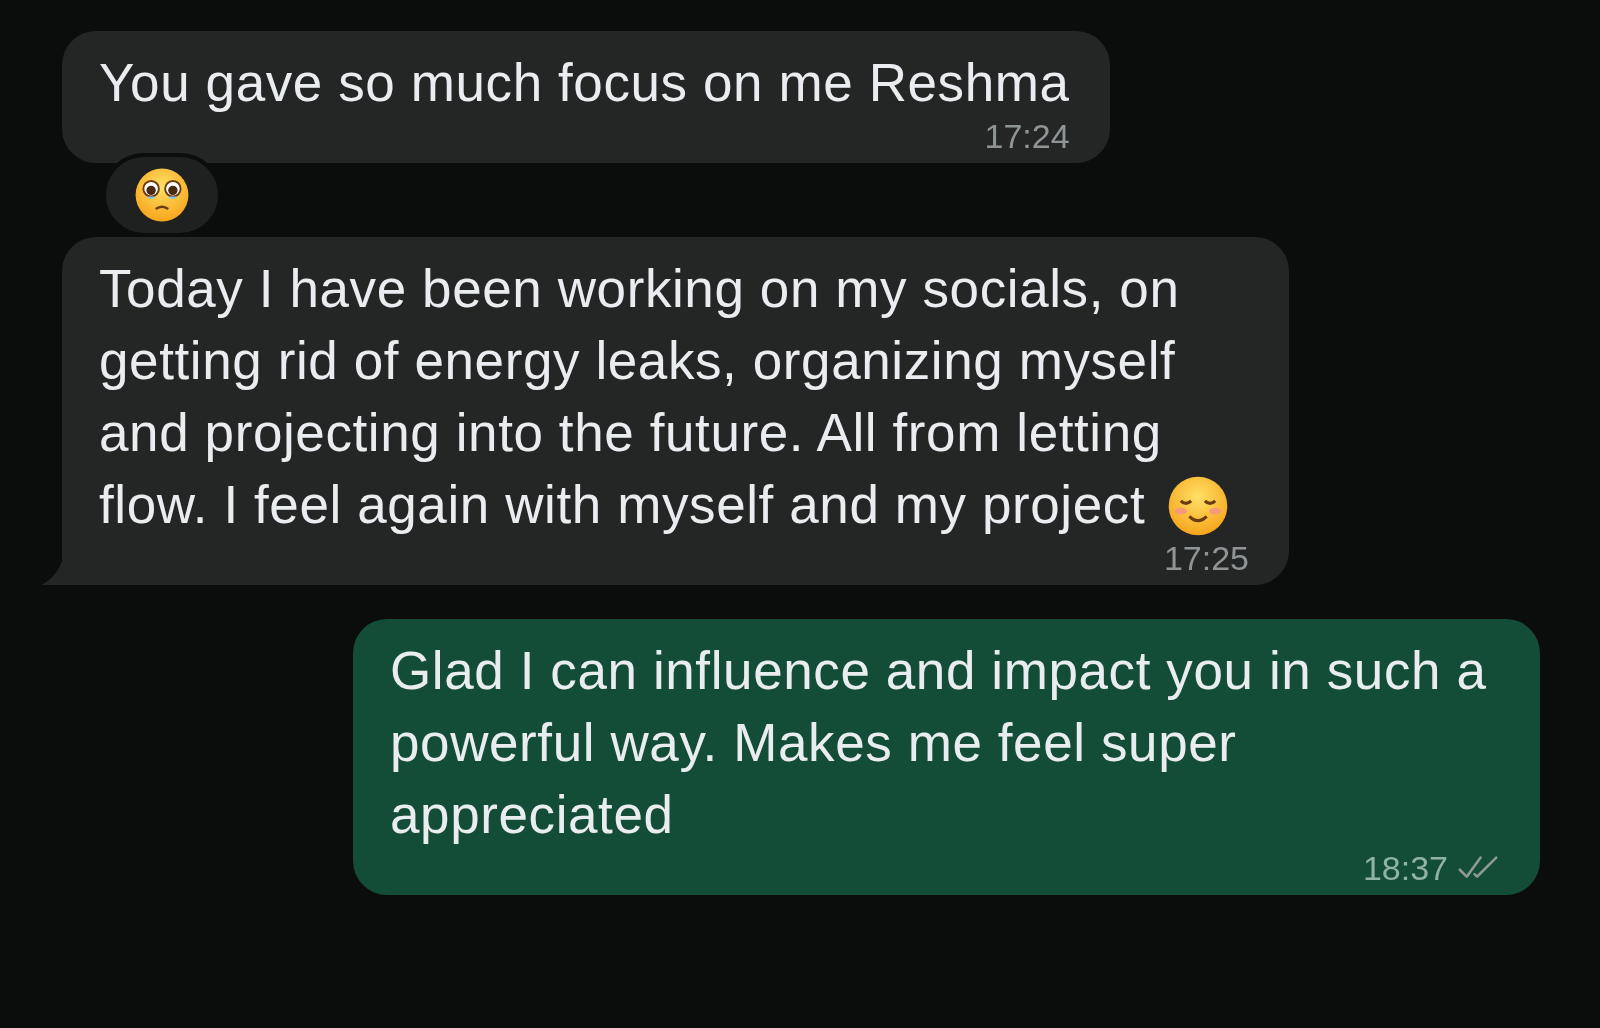 Image resolution: width=1600 pixels, height=1028 pixels. Describe the element at coordinates (939, 743) in the screenshot. I see `message-text: Glad I can influence and impact you in such a powerful way. Makes me feel super appreciated` at that location.